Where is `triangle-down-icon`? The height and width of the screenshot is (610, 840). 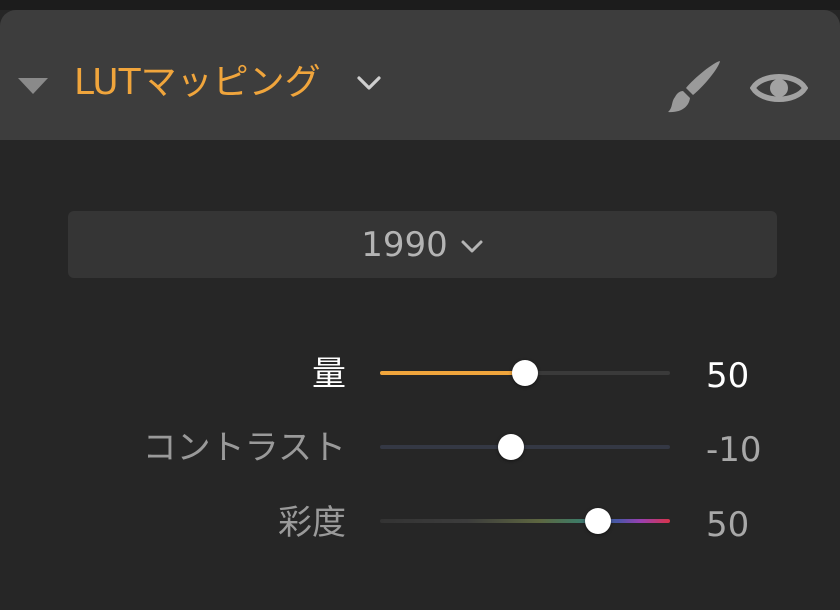 triangle-down-icon is located at coordinates (33, 86).